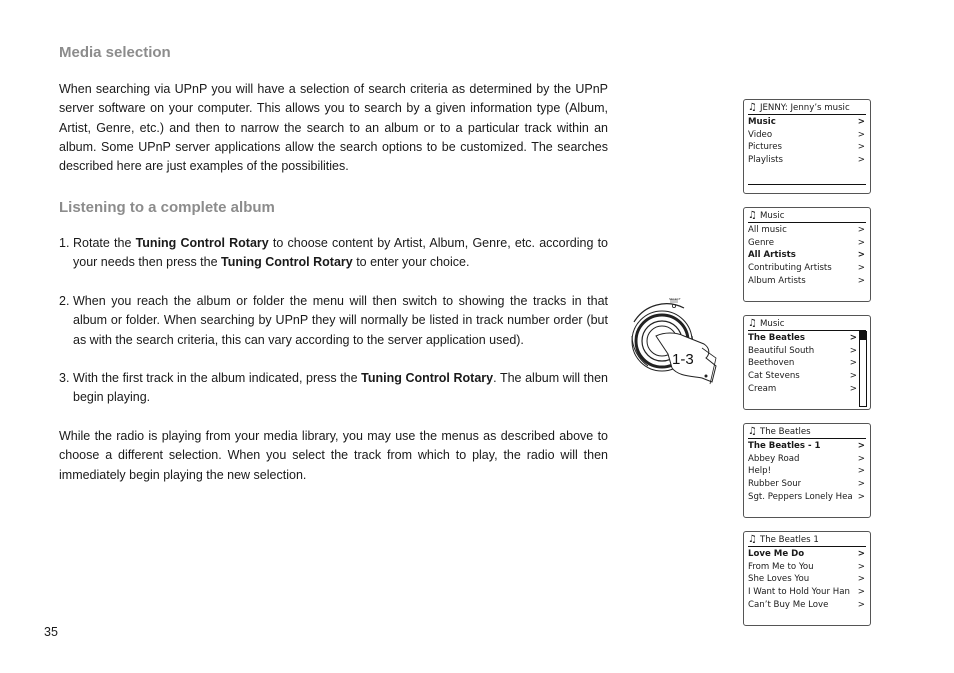 Image resolution: width=954 pixels, height=673 pixels. What do you see at coordinates (772, 324) in the screenshot?
I see `screen-title: Music` at bounding box center [772, 324].